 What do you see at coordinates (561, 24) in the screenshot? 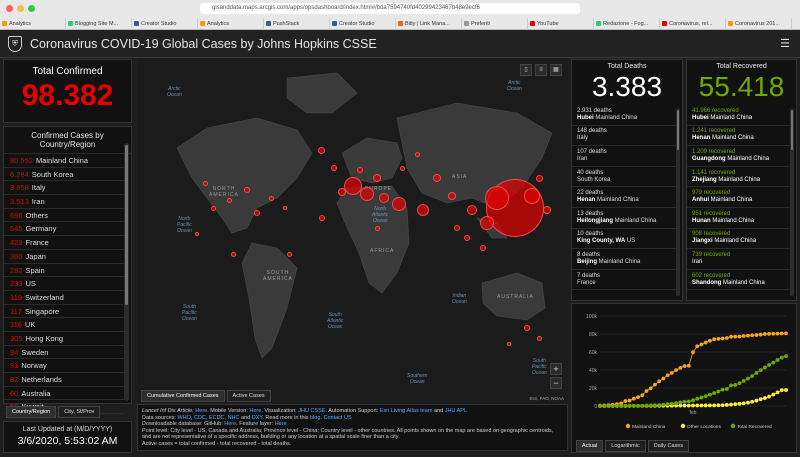
I see `bookmark-item: YouTube` at bounding box center [561, 24].